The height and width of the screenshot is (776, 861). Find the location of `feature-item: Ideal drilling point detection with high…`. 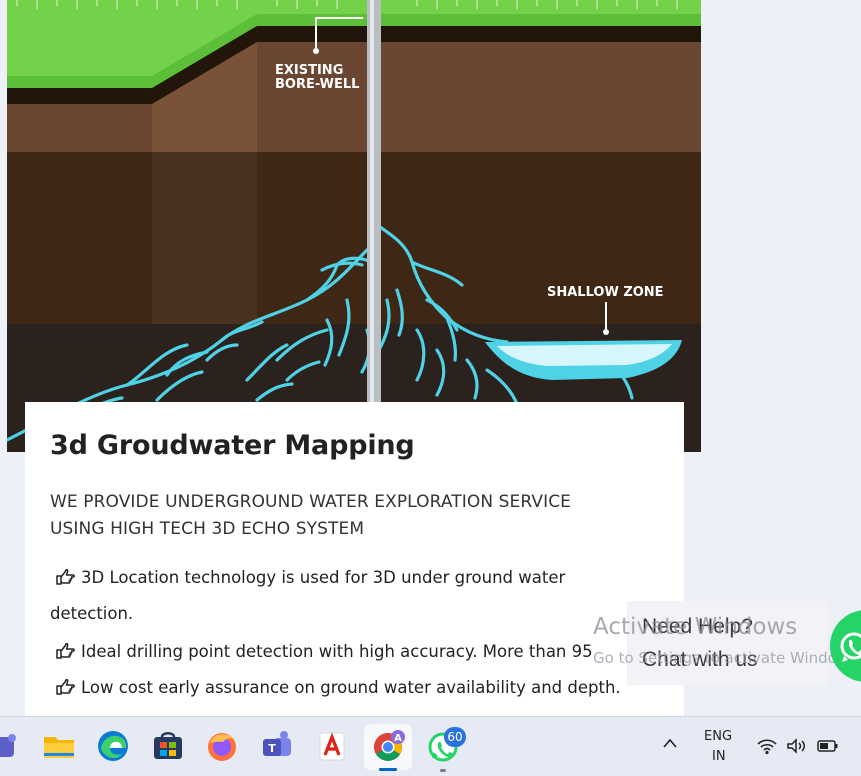

feature-item: Ideal drilling point detection with high… is located at coordinates (321, 652).